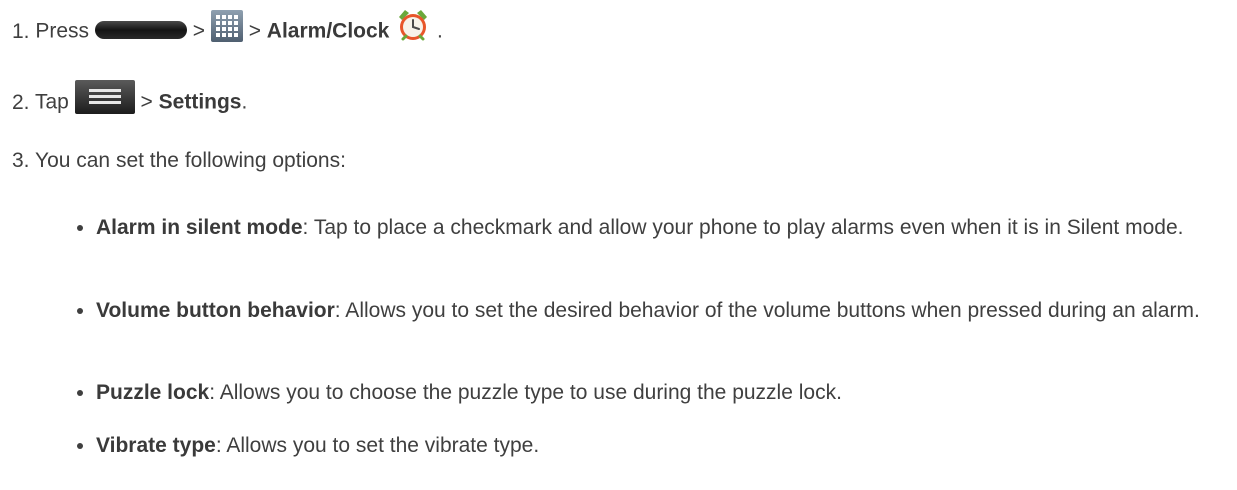 Image resolution: width=1237 pixels, height=490 pixels. Describe the element at coordinates (153, 392) in the screenshot. I see `option-term: Puzzle lock` at that location.